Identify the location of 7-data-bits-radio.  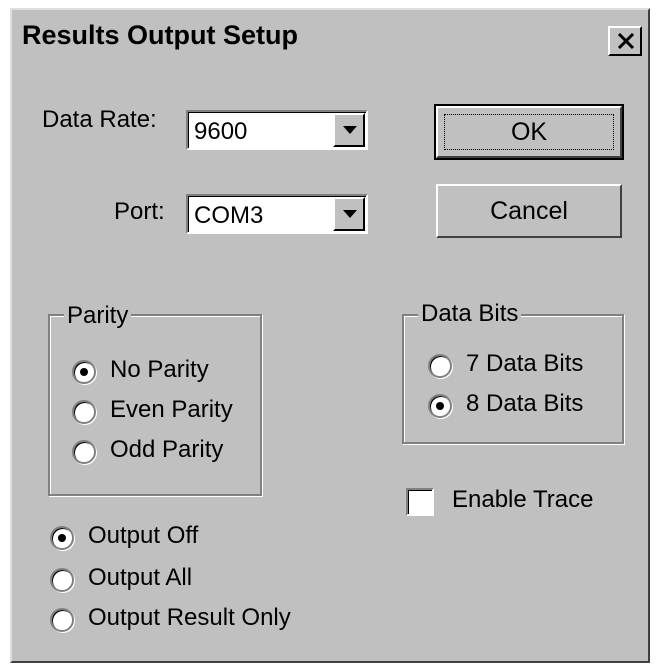
(440, 366).